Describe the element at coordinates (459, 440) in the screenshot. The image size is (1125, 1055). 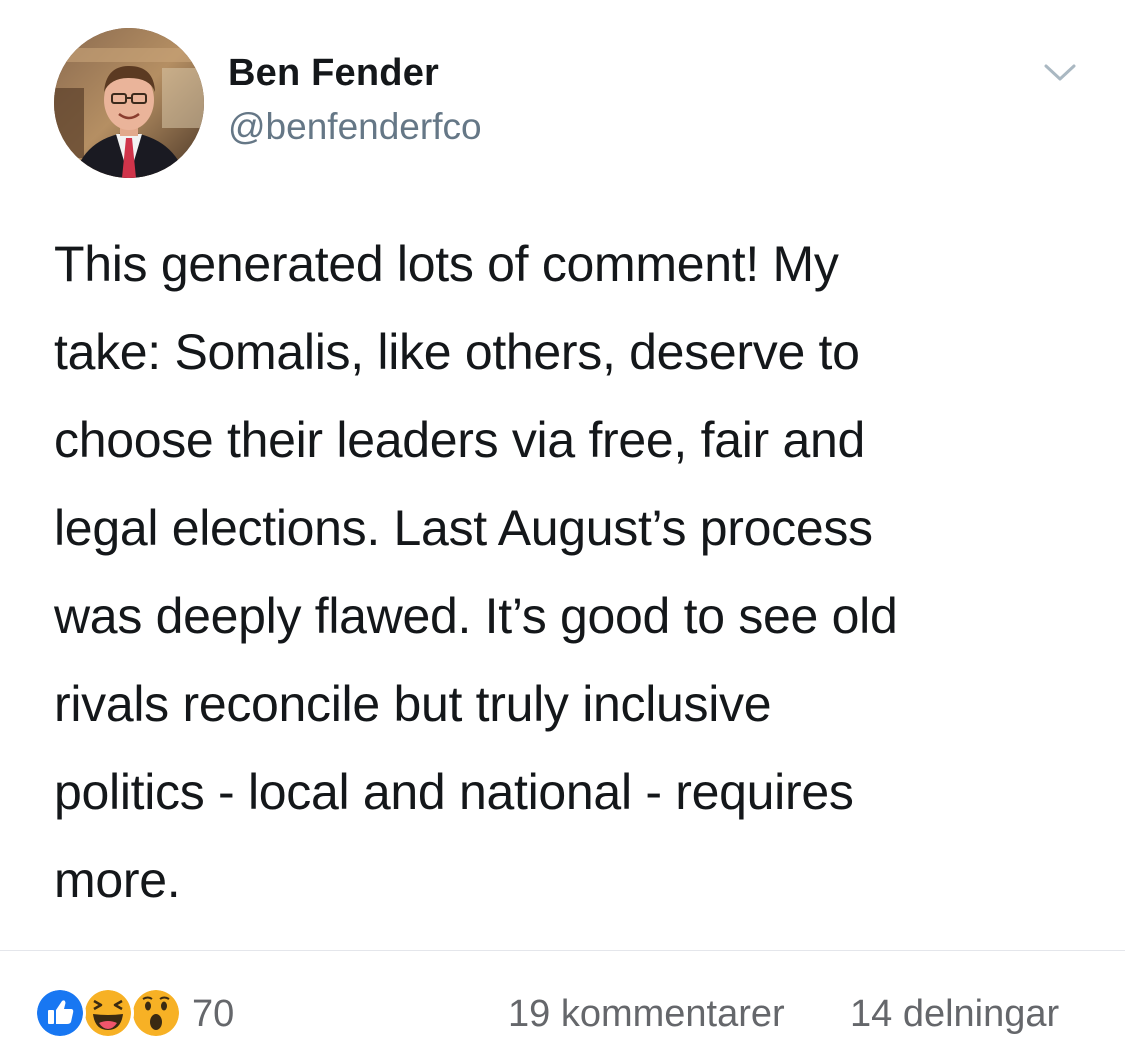
I see `tweet-text-line: choose their leaders via free, fair and` at that location.